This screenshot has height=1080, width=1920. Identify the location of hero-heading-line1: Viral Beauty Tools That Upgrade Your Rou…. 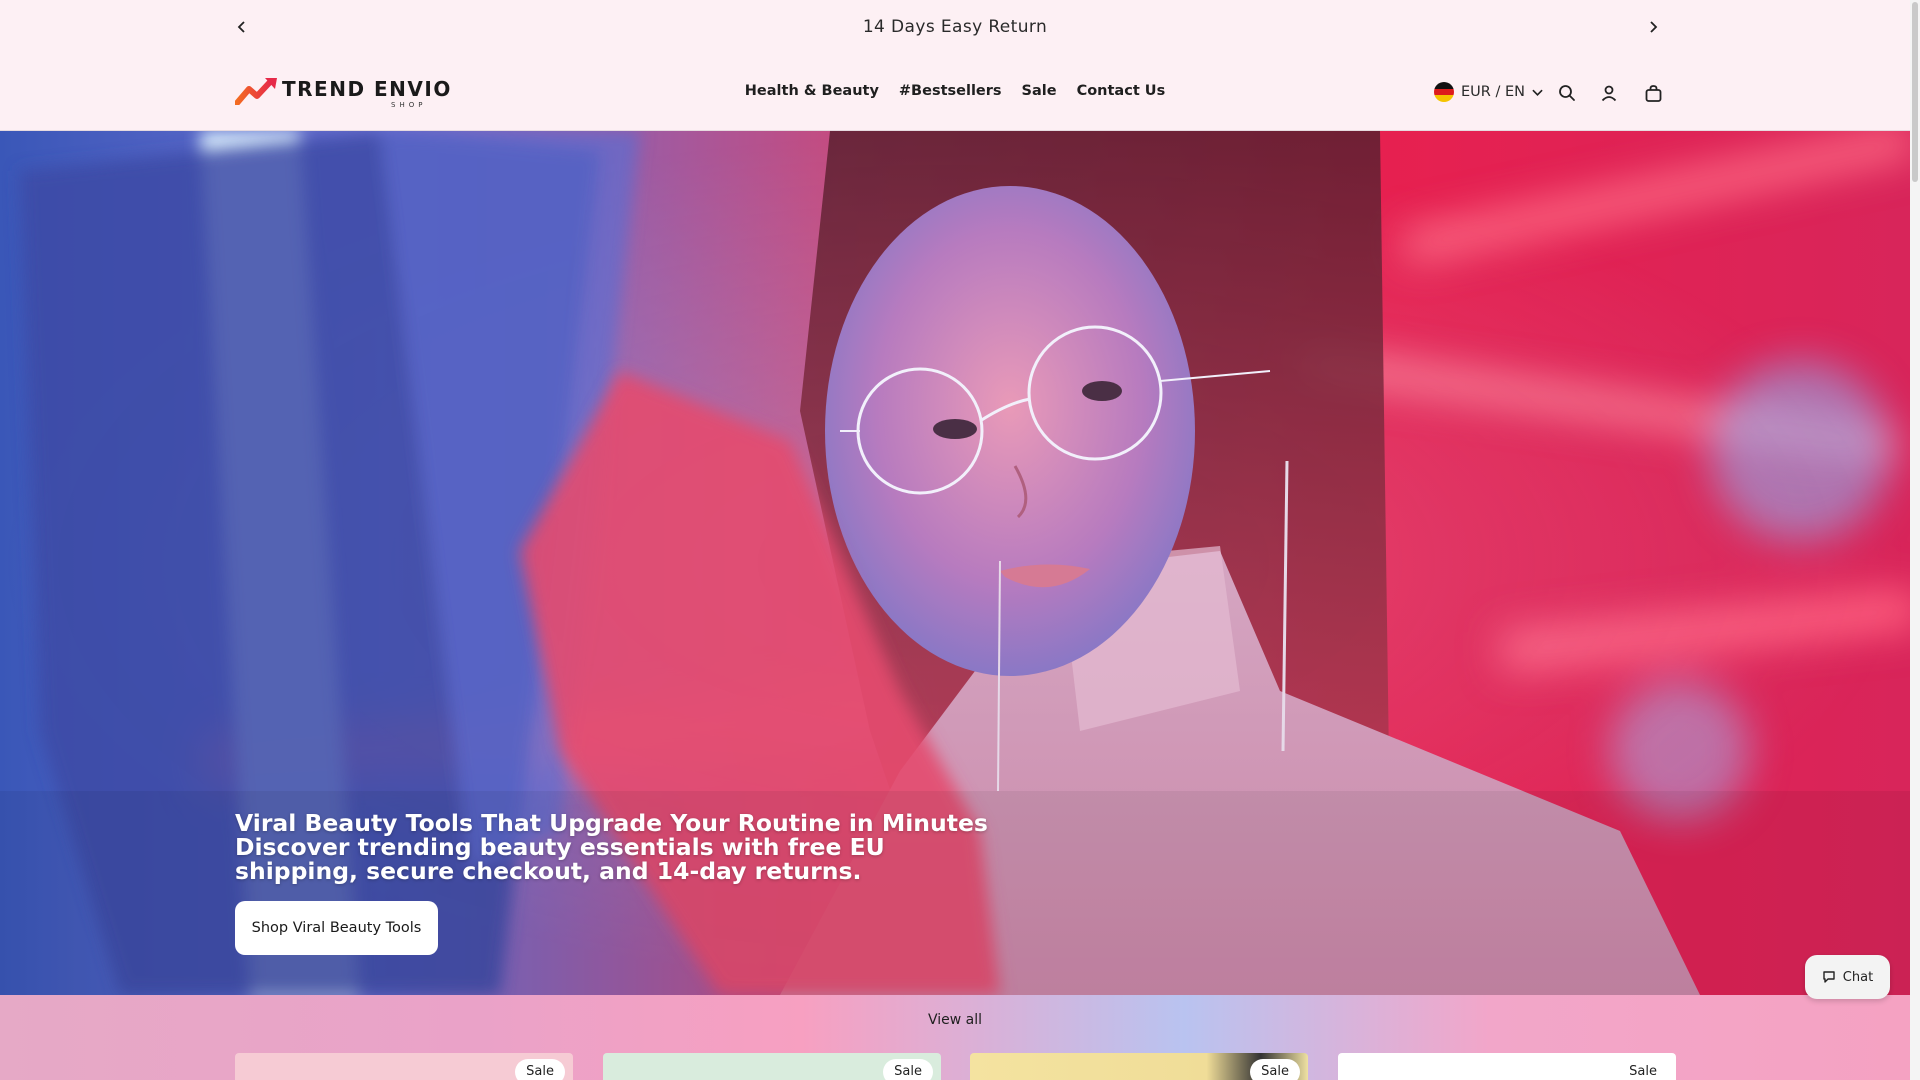
(611, 823).